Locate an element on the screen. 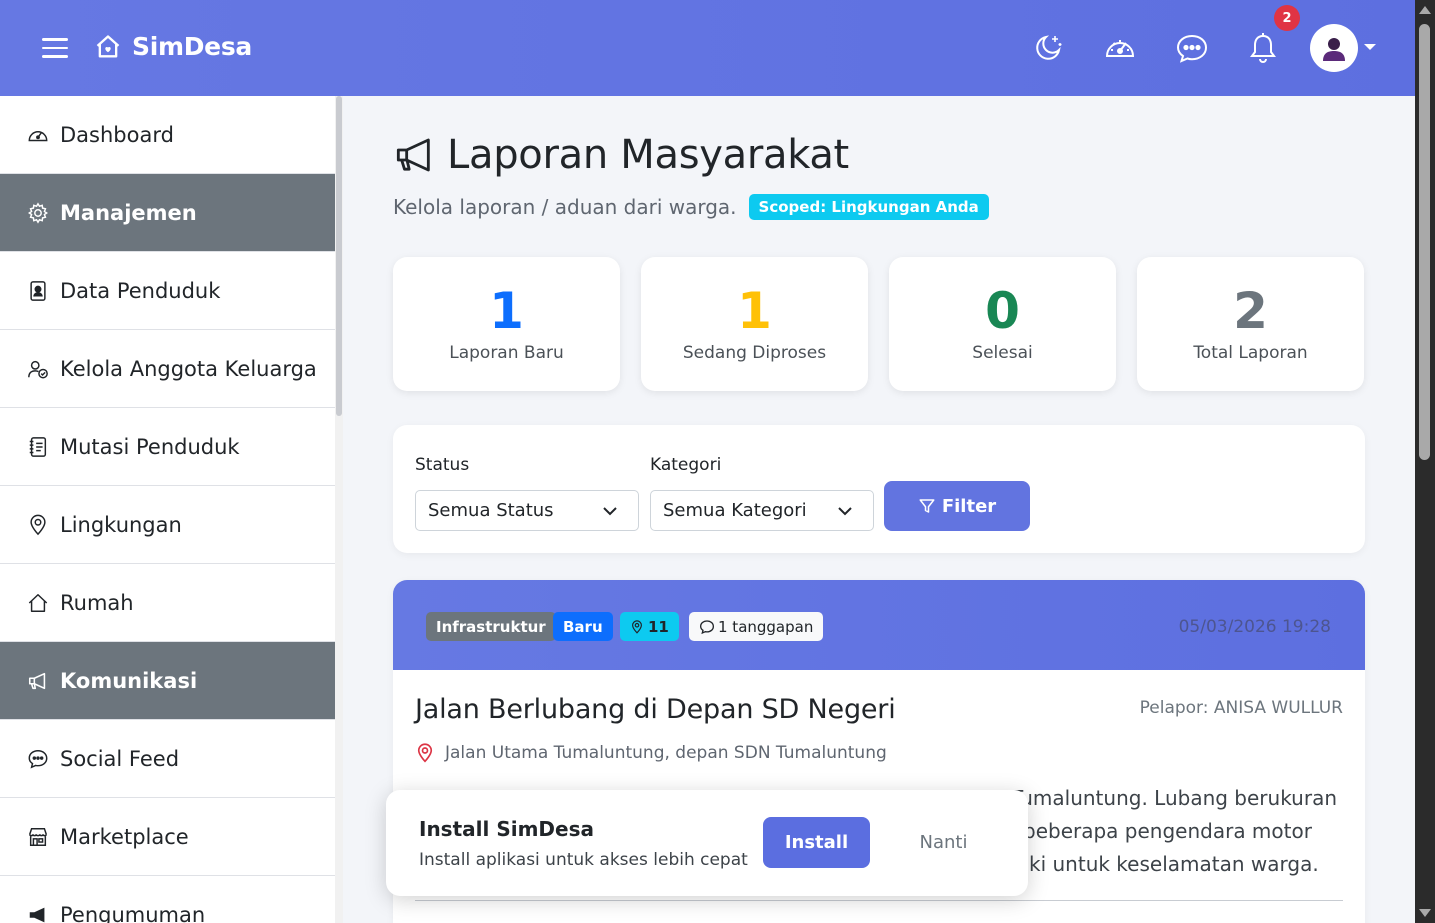  sidebar-section-label: Komunikasi is located at coordinates (129, 680).